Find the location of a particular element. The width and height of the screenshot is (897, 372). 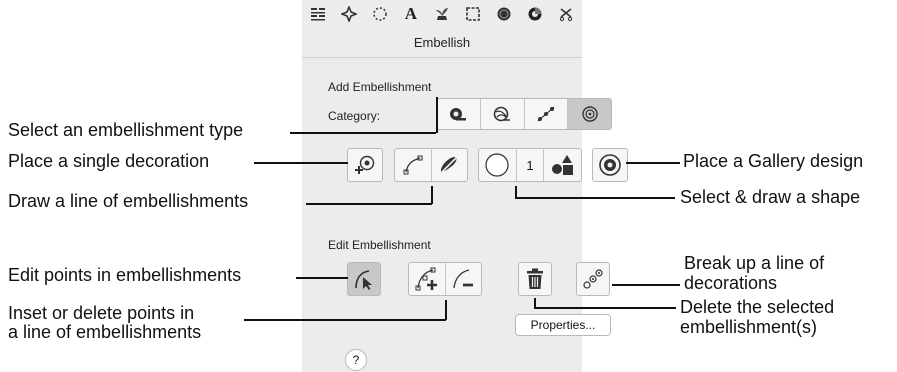

leader-select-shape is located at coordinates (595, 198).